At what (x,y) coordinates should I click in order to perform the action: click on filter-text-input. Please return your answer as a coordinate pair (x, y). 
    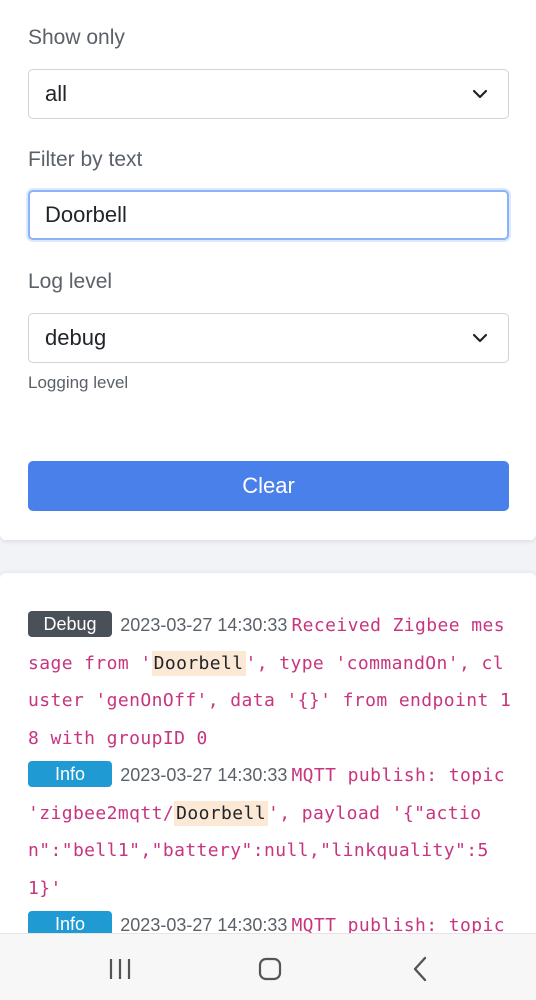
    Looking at the image, I should click on (268, 215).